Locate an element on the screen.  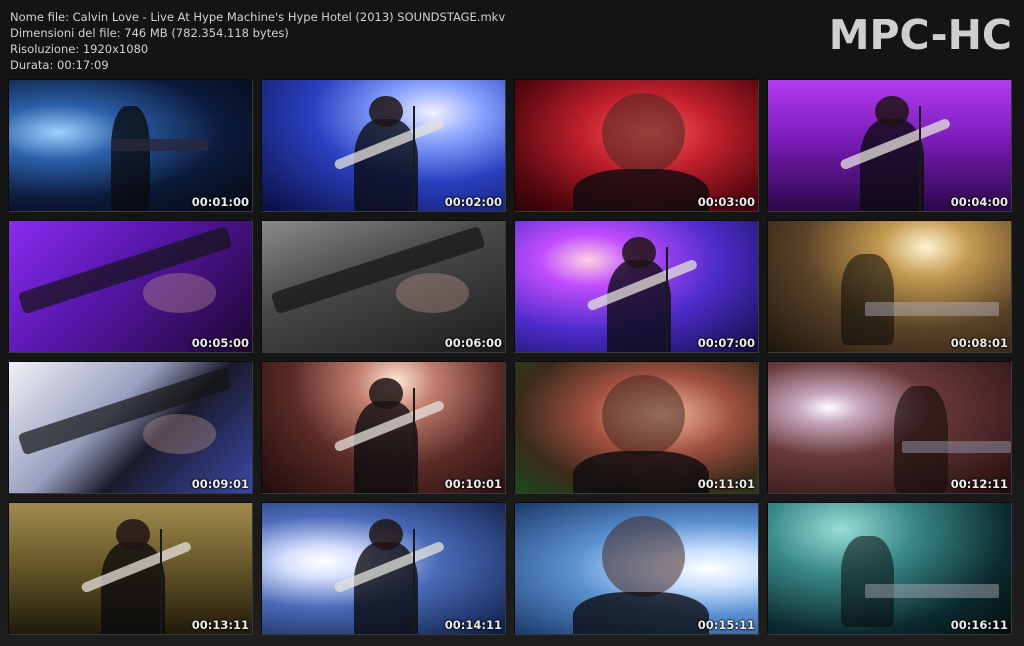
video-thumbnail: 00:06:00 is located at coordinates (383, 286).